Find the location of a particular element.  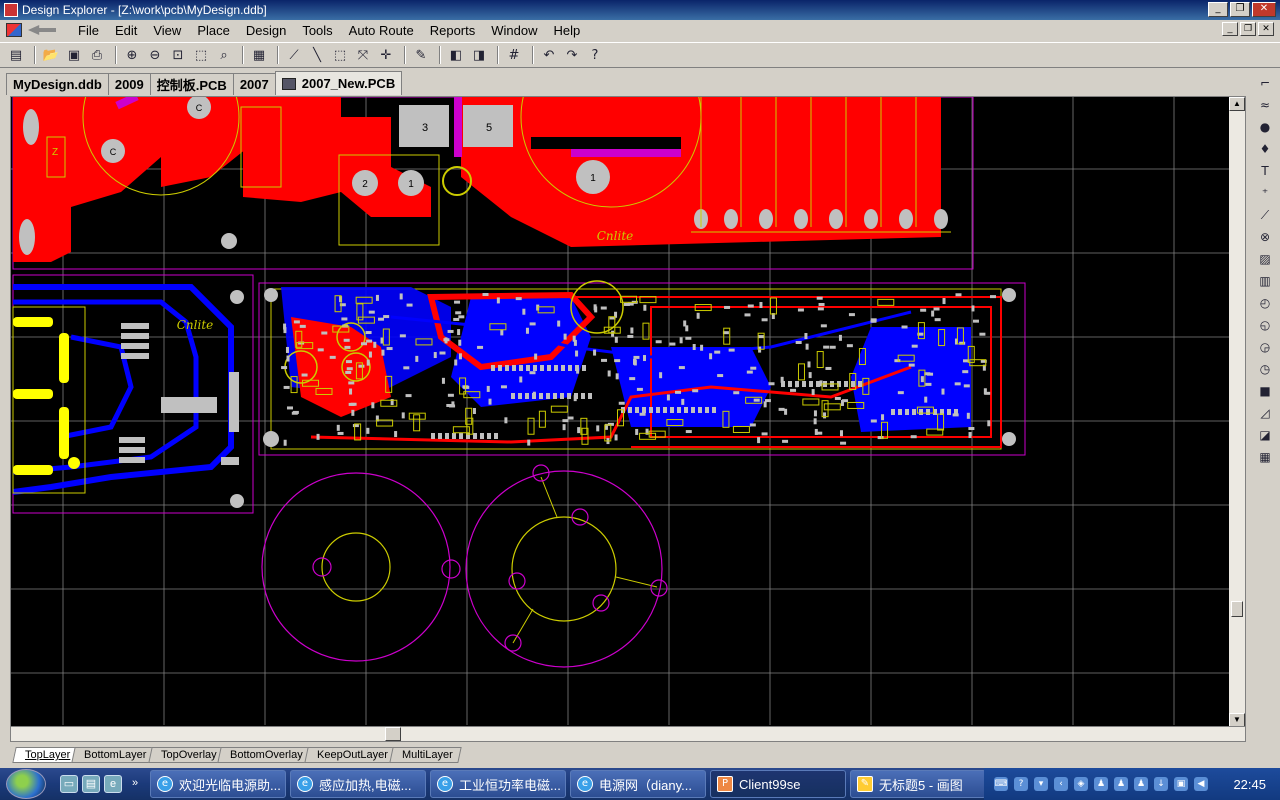

save-icon: ▣ is located at coordinates (74, 55).